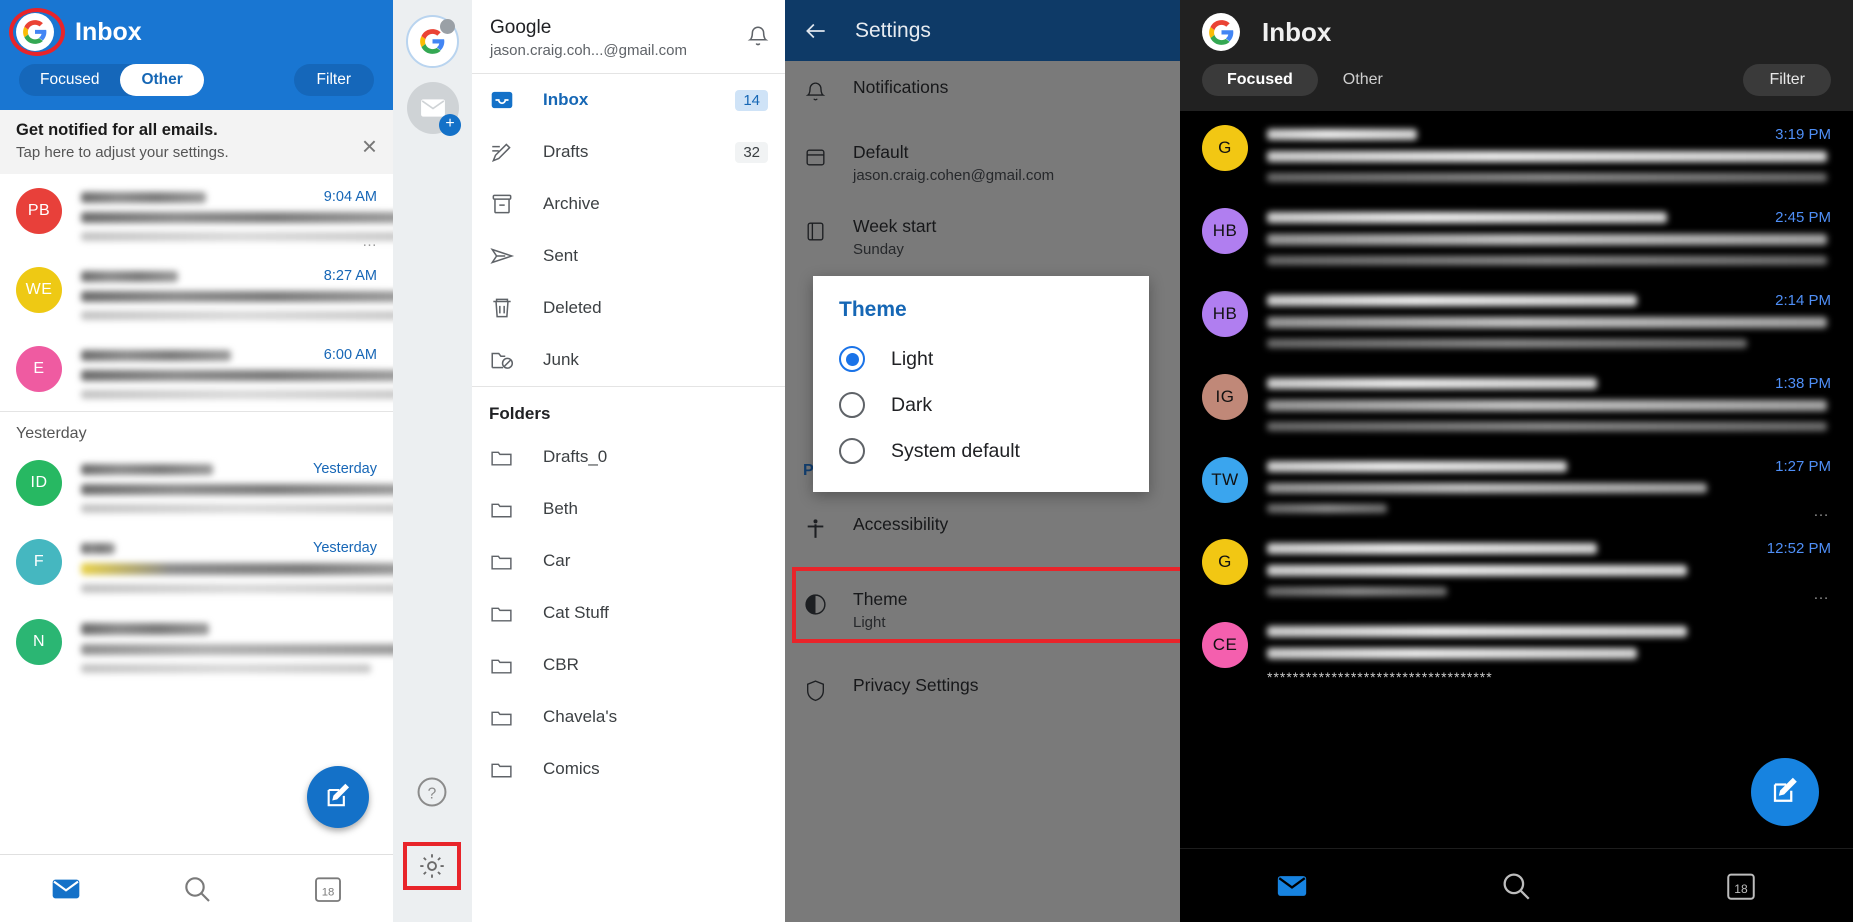  I want to click on settings-button-highlight, so click(432, 866).